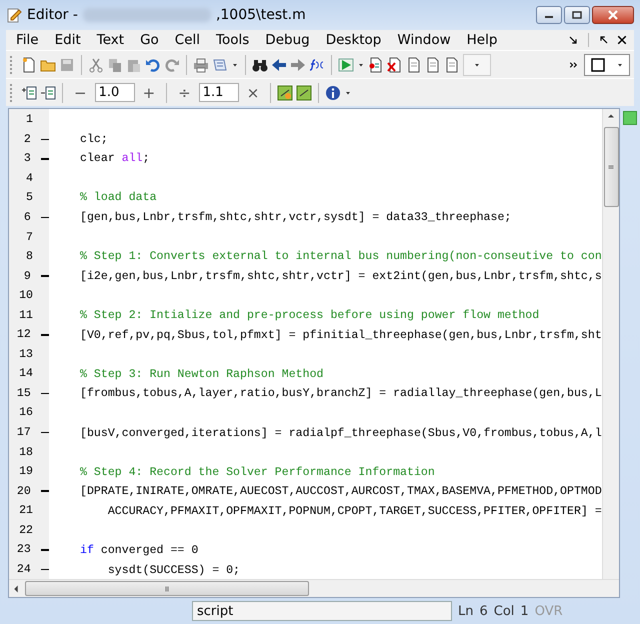 The height and width of the screenshot is (624, 640). What do you see at coordinates (25, 354) in the screenshot?
I see `line-number: 13` at bounding box center [25, 354].